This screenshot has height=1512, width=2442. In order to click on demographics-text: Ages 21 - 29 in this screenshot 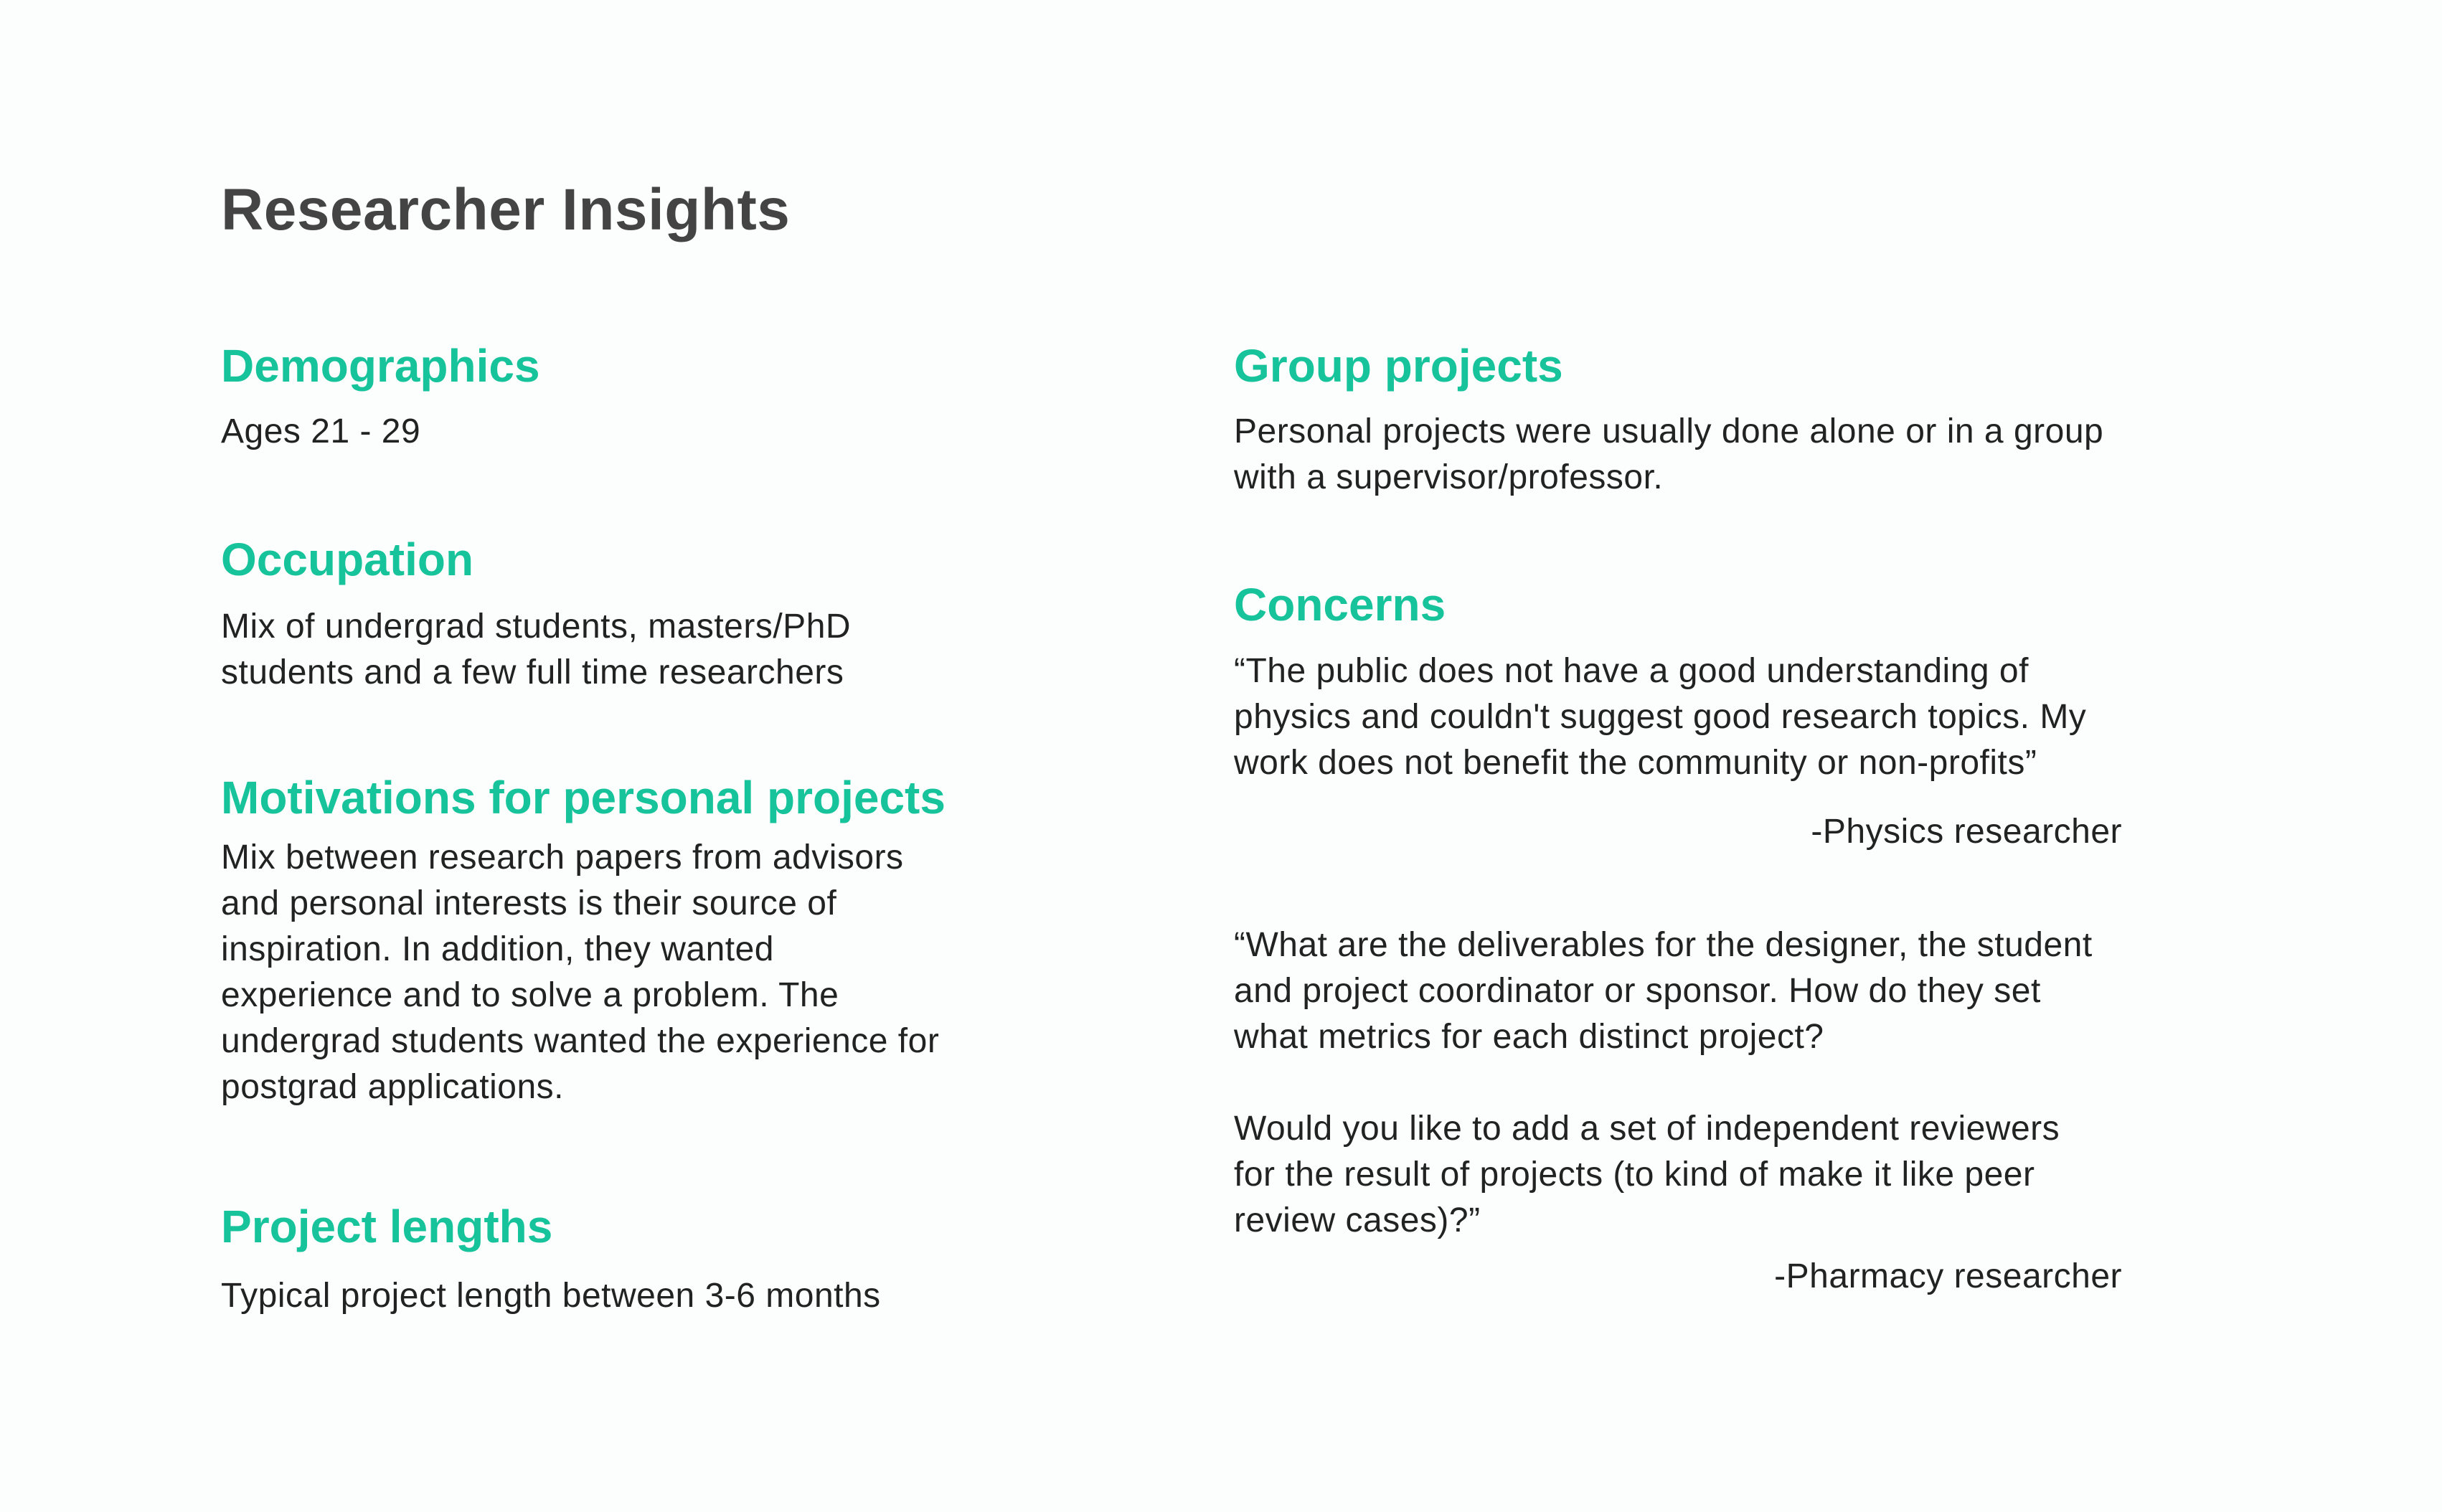, I will do `click(321, 431)`.